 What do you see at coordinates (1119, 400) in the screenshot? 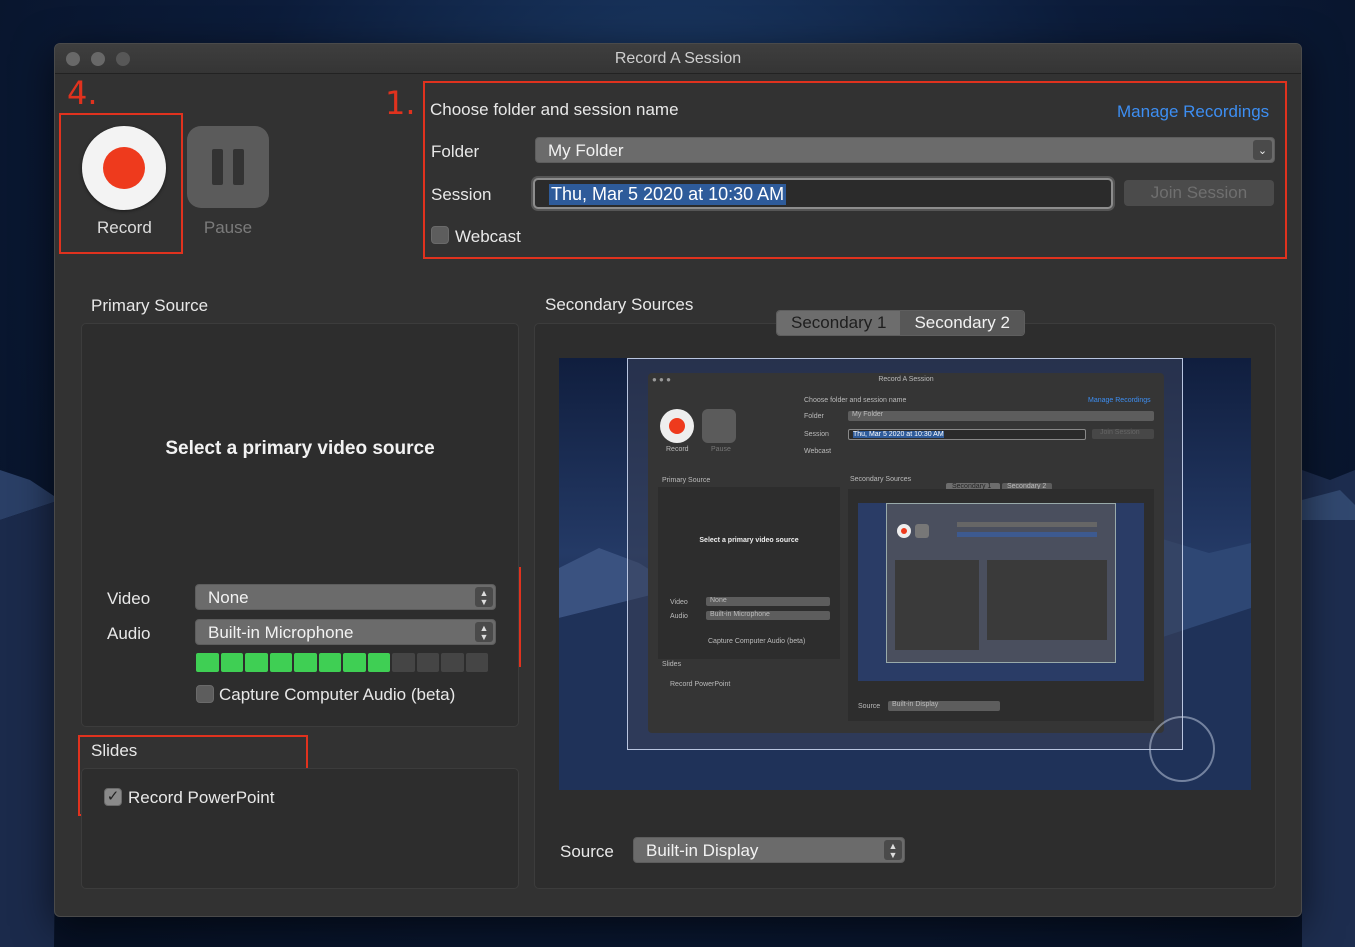
I see `preview-manage-link: Manage Recordings` at bounding box center [1119, 400].